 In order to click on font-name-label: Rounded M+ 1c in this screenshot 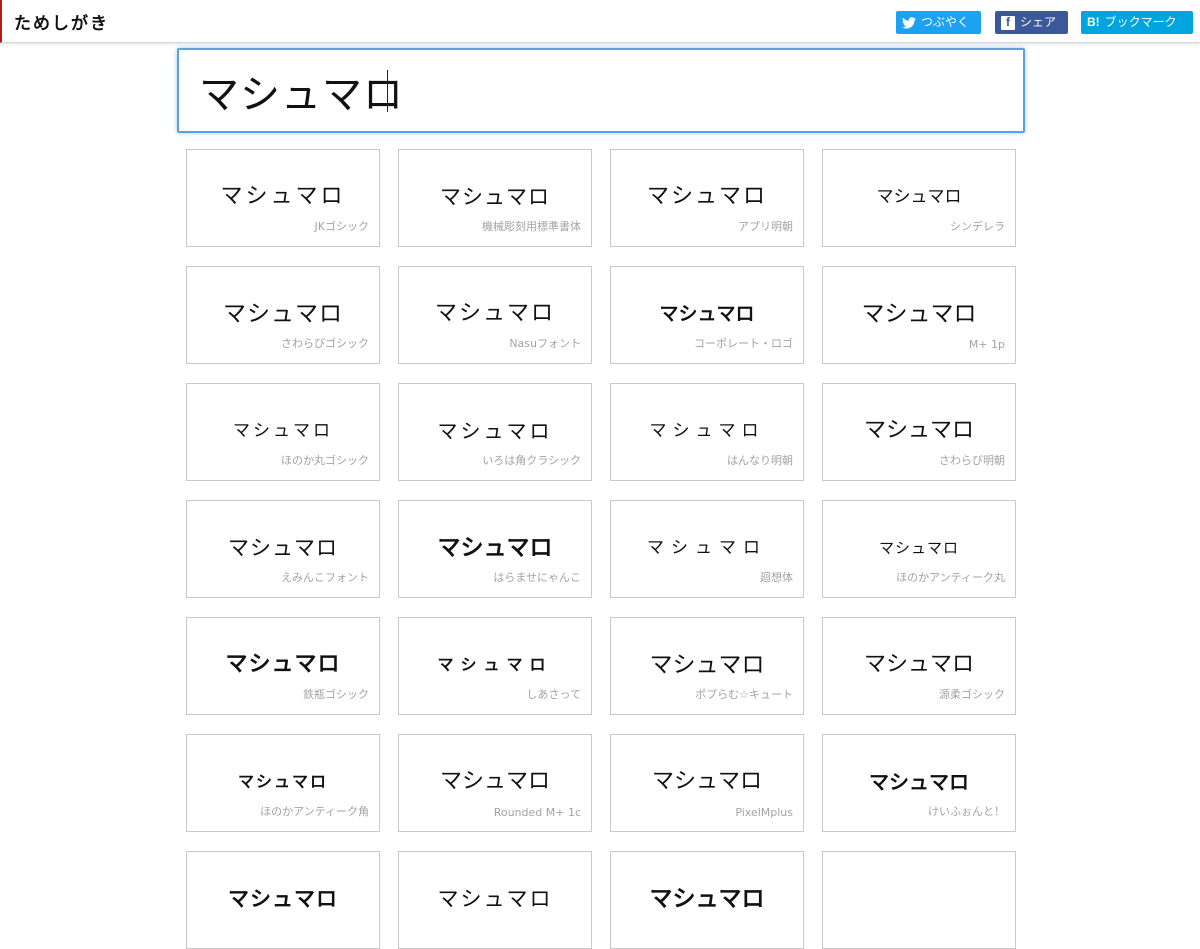, I will do `click(537, 812)`.